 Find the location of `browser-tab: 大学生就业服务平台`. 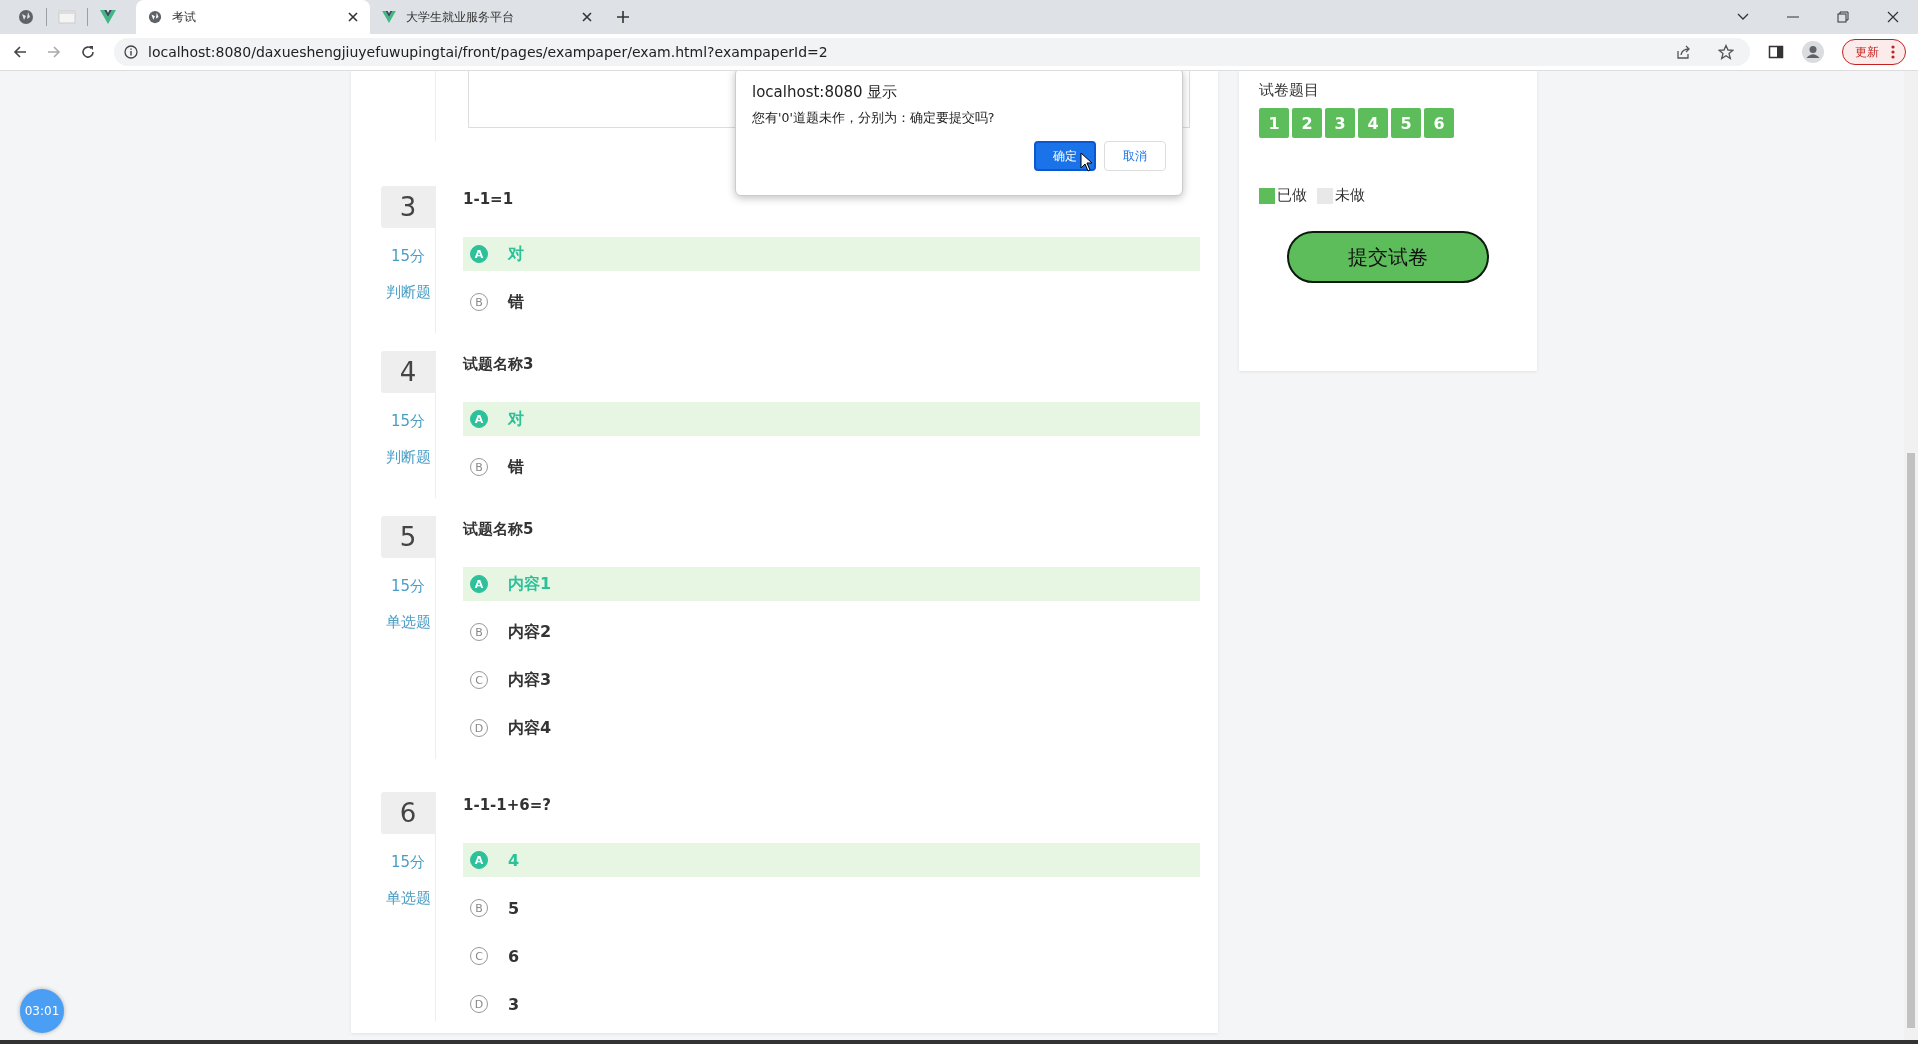

browser-tab: 大学生就业服务平台 is located at coordinates (487, 17).